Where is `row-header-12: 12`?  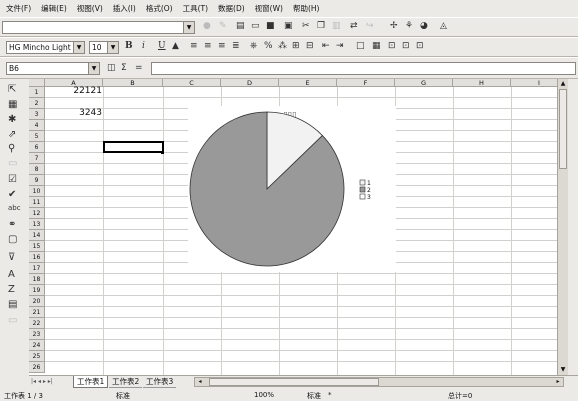
row-header-12: 12 is located at coordinates (37, 213).